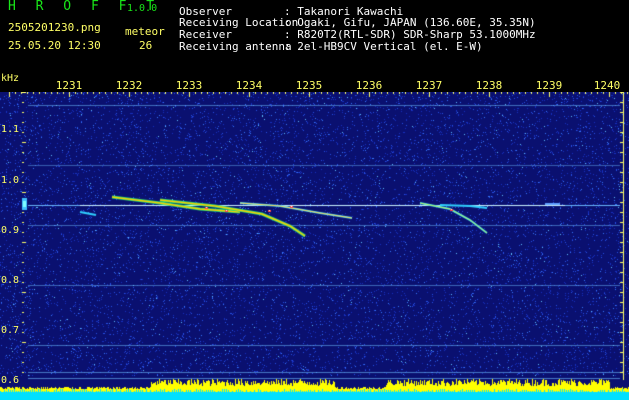 The image size is (629, 400). What do you see at coordinates (607, 85) in the screenshot?
I see `time-tick-label: 1240` at bounding box center [607, 85].